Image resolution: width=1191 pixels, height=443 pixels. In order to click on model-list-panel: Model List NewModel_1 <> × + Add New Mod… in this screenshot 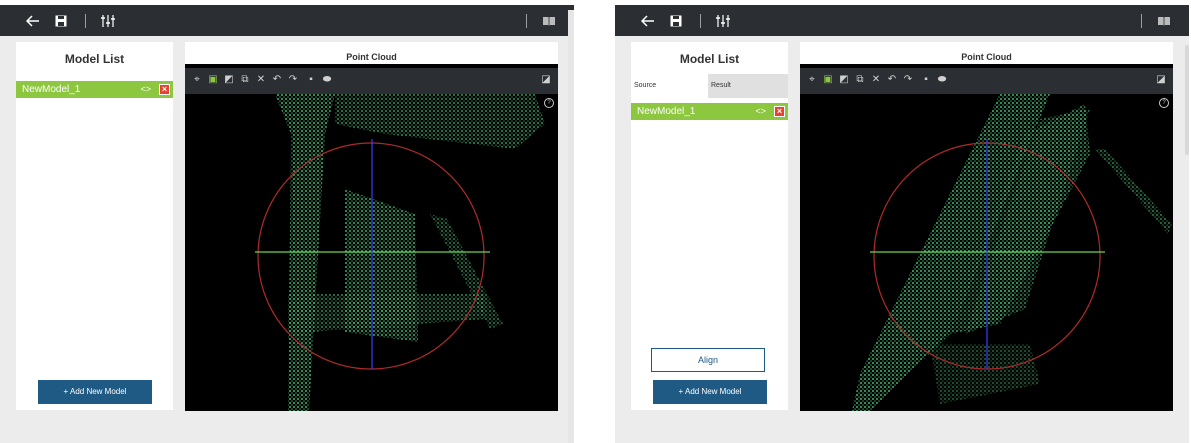, I will do `click(94, 226)`.